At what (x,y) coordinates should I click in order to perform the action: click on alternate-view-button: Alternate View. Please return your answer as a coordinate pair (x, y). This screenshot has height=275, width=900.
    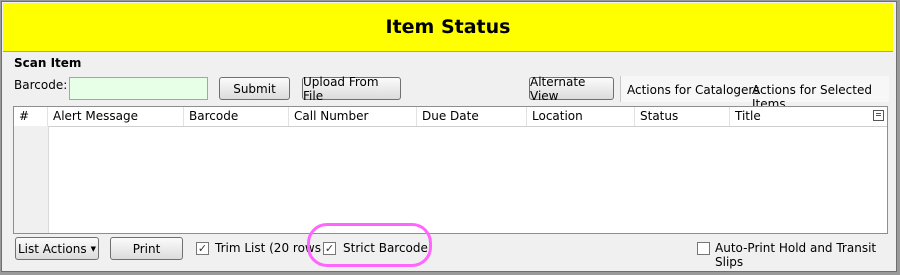
    Looking at the image, I should click on (571, 88).